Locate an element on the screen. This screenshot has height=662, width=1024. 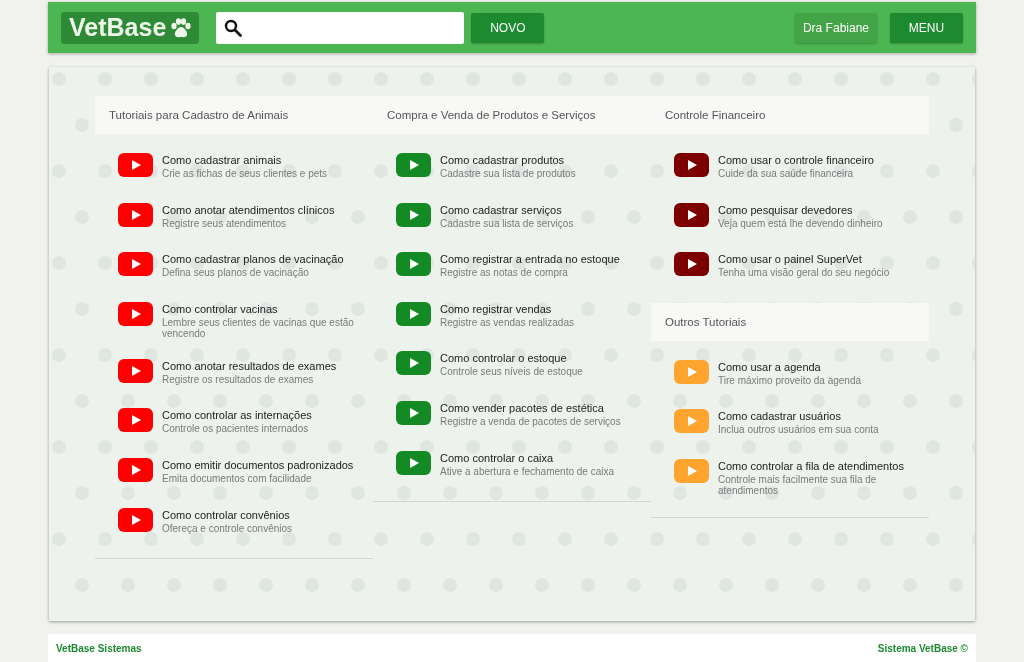
tutorial-title: Como pesquisar devedores is located at coordinates (786, 210).